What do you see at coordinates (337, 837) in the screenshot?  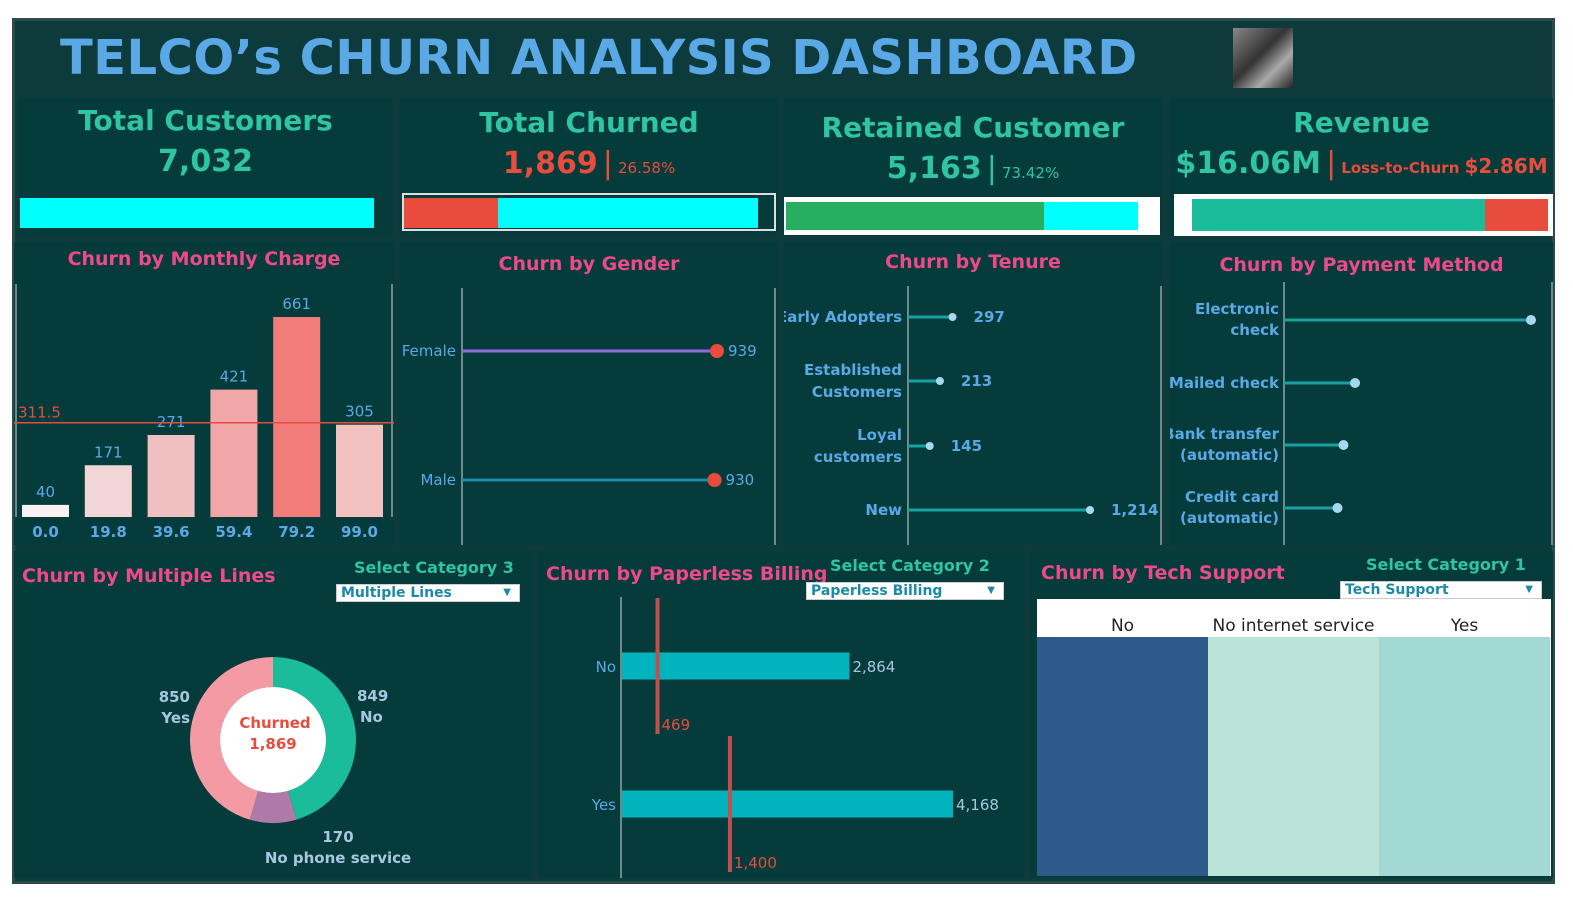 I see `slice-value-label: 170` at bounding box center [337, 837].